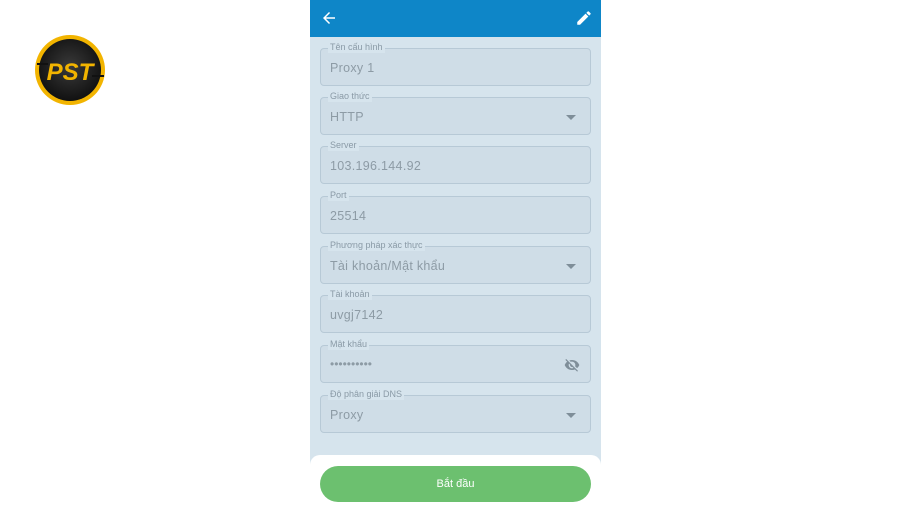 The image size is (912, 513). Describe the element at coordinates (584, 18) in the screenshot. I see `pencil-icon` at that location.